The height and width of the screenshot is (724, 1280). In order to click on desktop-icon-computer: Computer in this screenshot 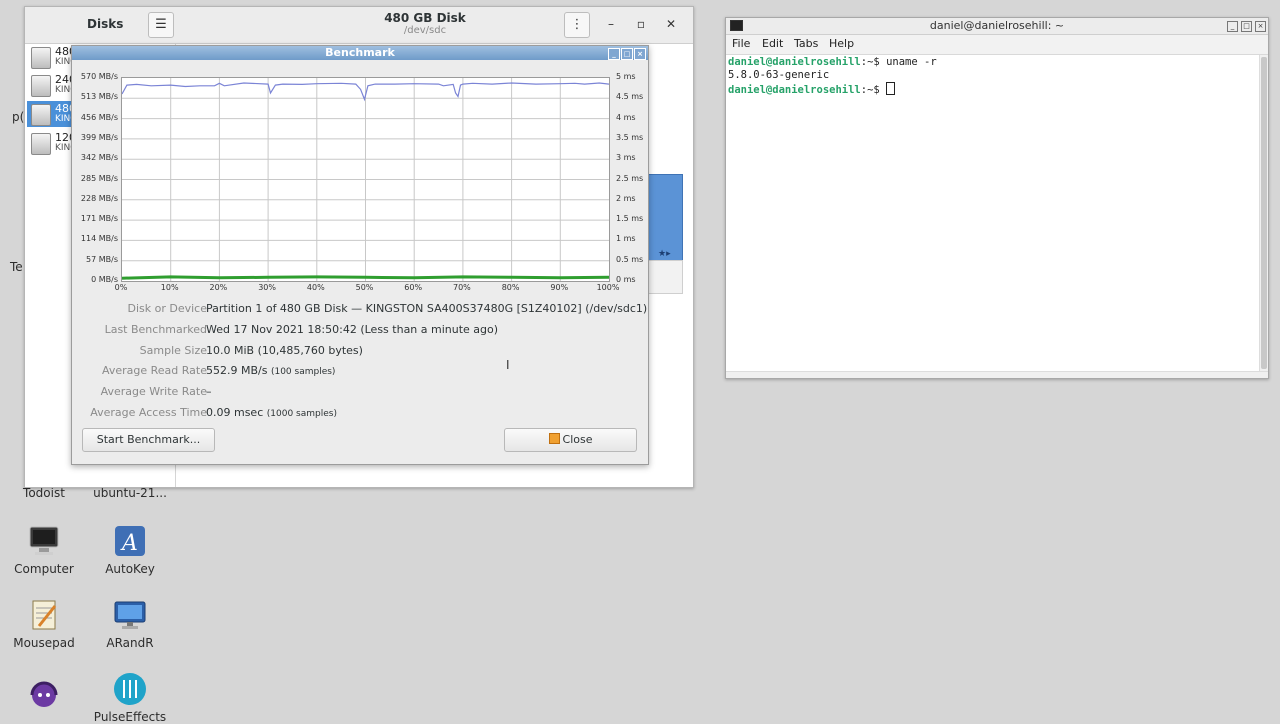, I will do `click(44, 550)`.